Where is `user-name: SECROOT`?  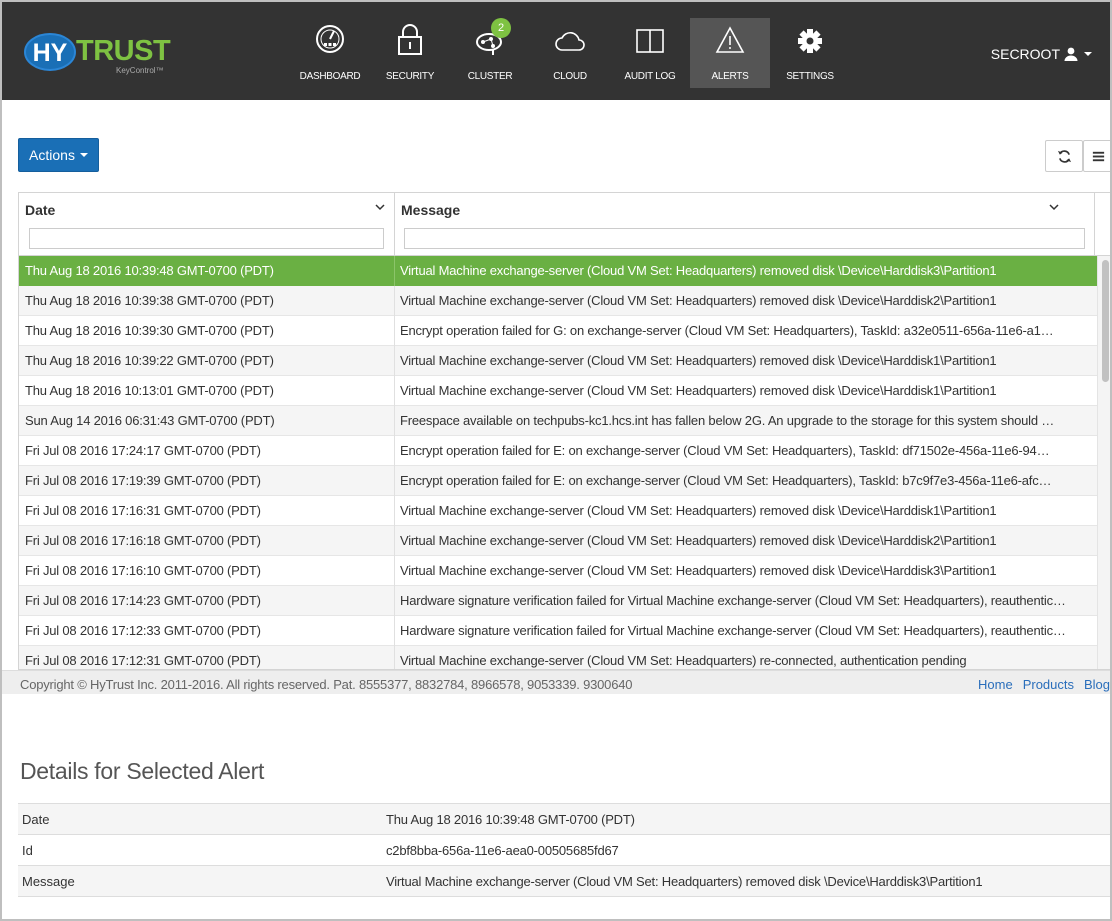 user-name: SECROOT is located at coordinates (1025, 54).